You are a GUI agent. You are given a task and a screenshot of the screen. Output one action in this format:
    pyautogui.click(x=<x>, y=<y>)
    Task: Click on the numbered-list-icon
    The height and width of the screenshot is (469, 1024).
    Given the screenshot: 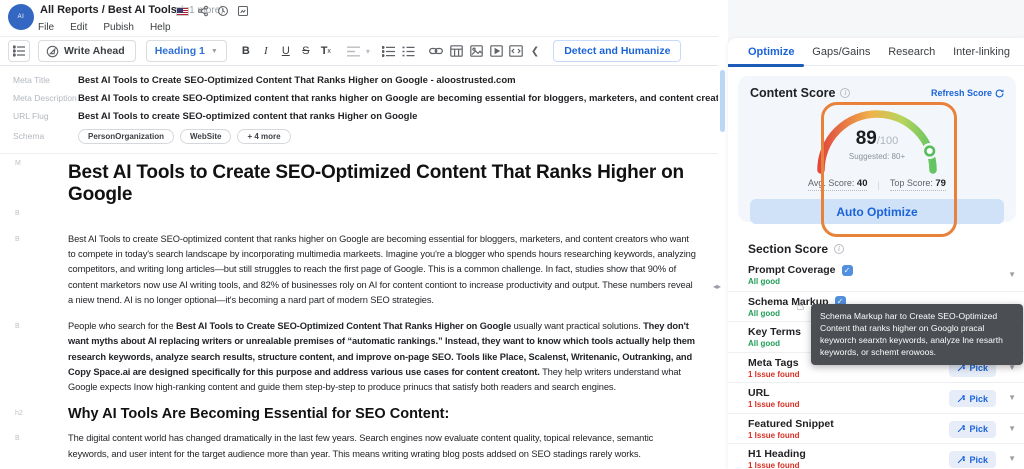 What is the action you would take?
    pyautogui.click(x=408, y=51)
    